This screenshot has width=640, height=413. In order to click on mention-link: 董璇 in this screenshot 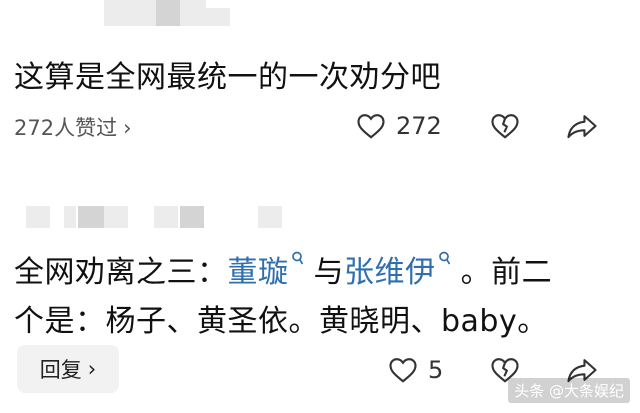, I will do `click(265, 270)`.